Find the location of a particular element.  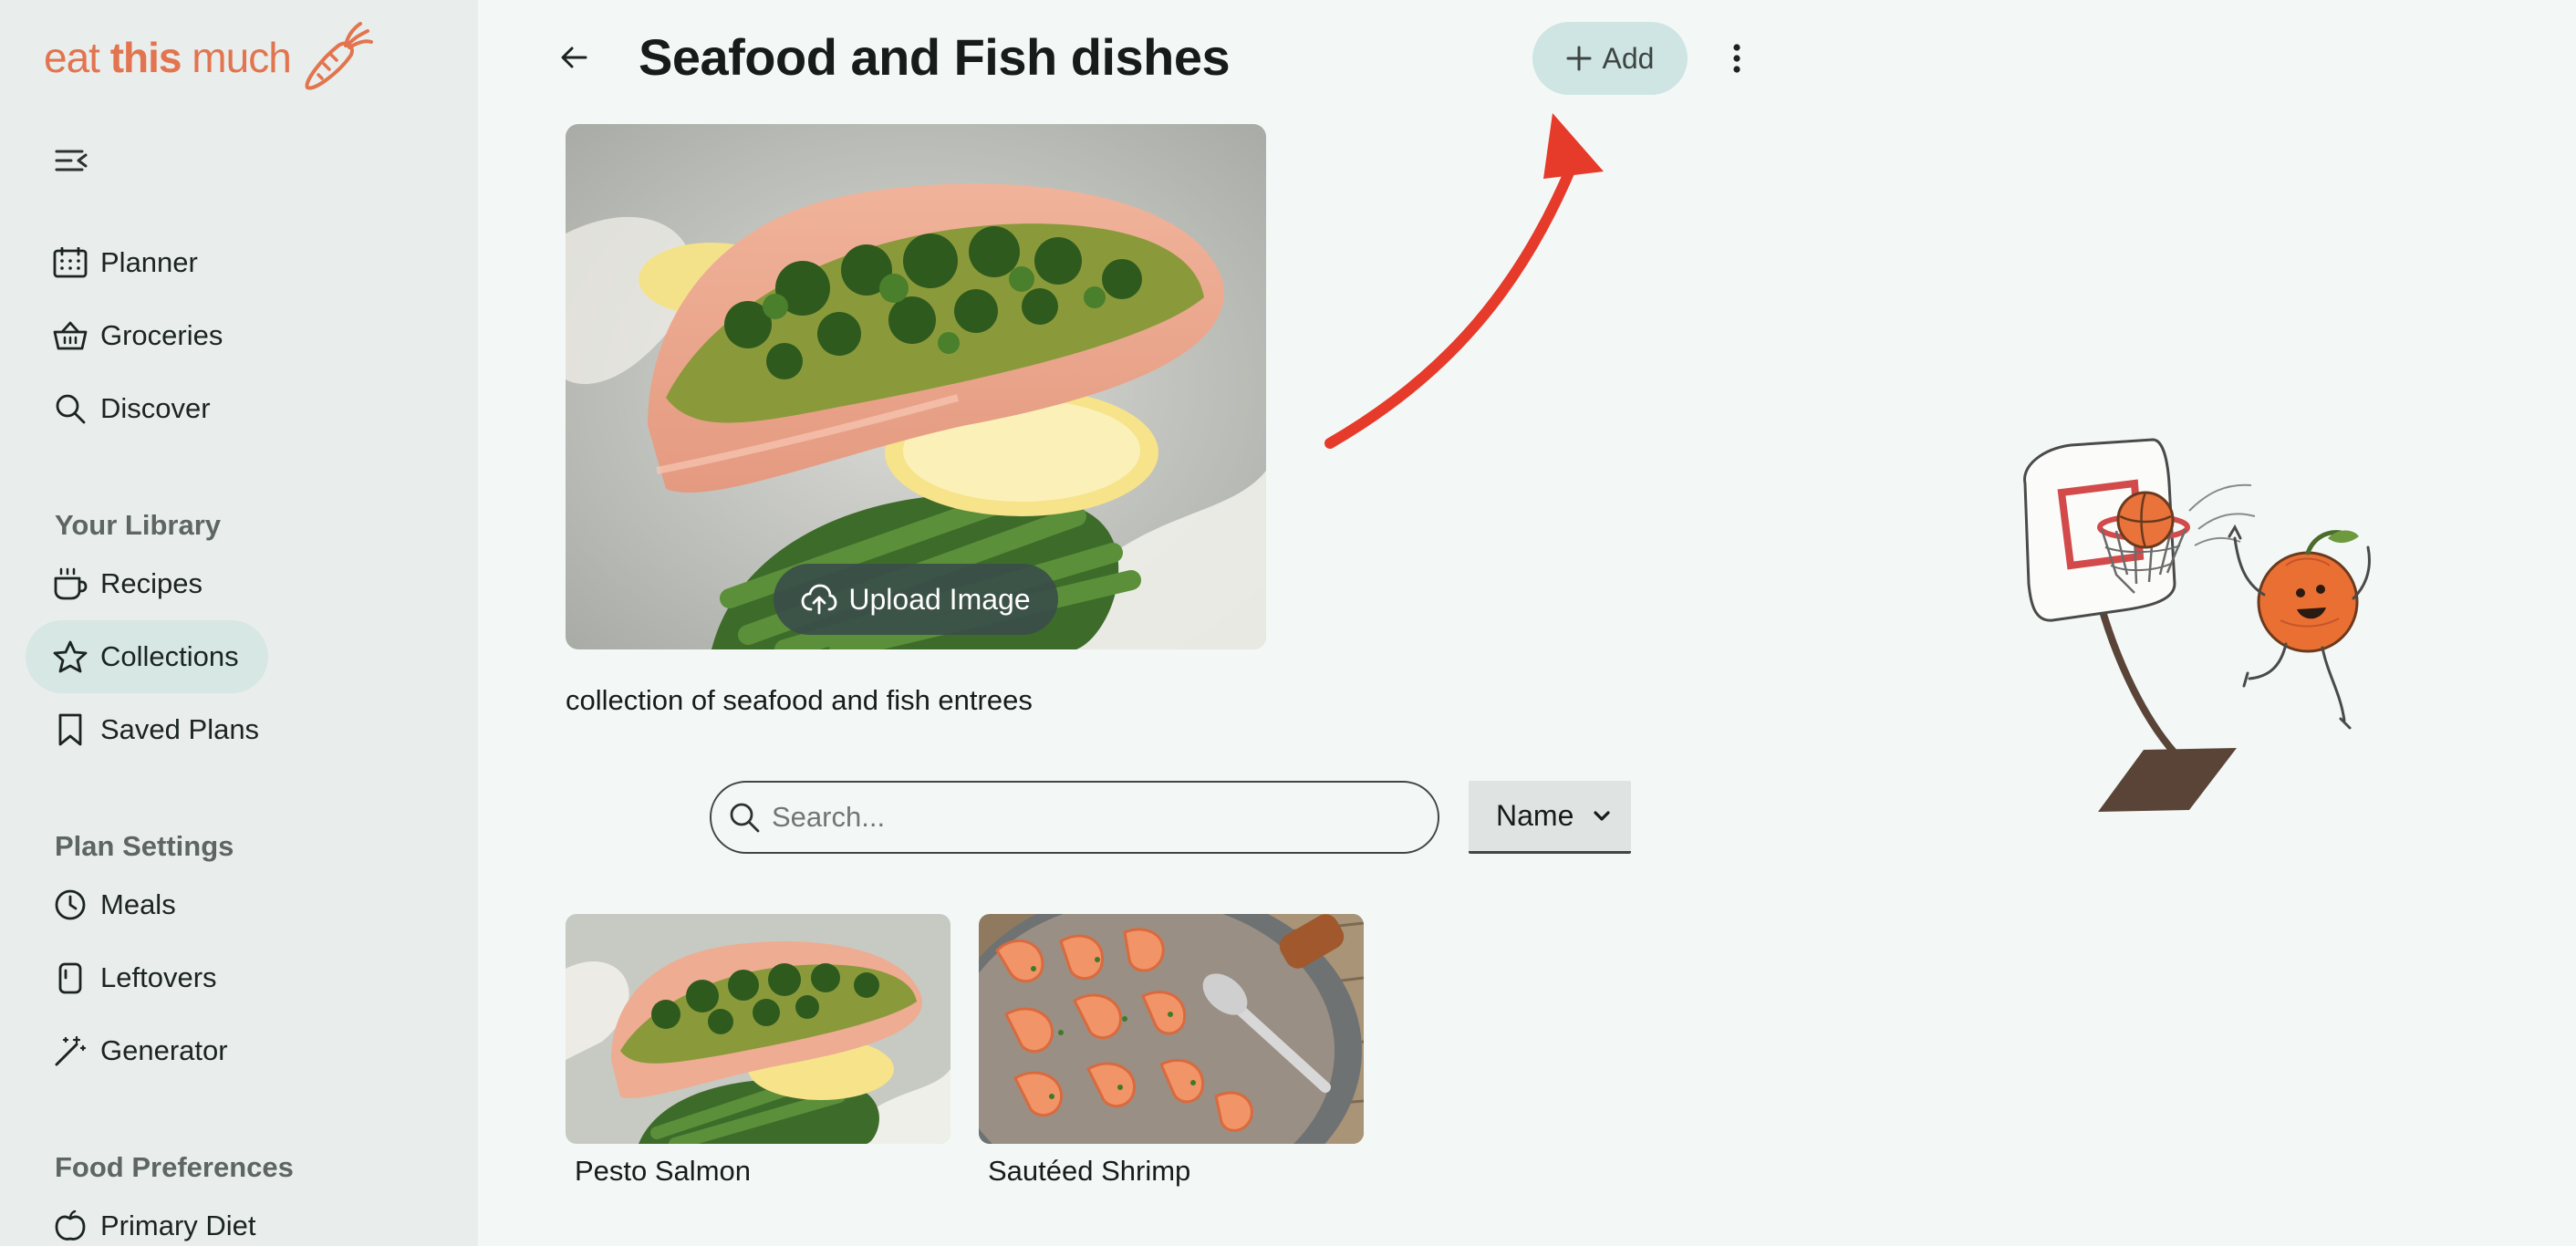

container-icon is located at coordinates (70, 977).